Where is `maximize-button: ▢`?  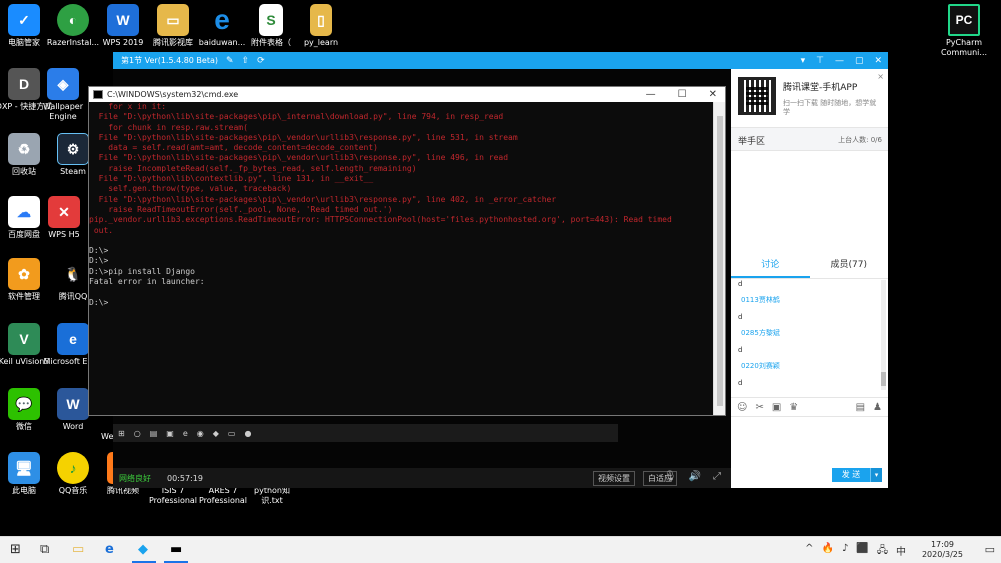 maximize-button: ▢ is located at coordinates (859, 61).